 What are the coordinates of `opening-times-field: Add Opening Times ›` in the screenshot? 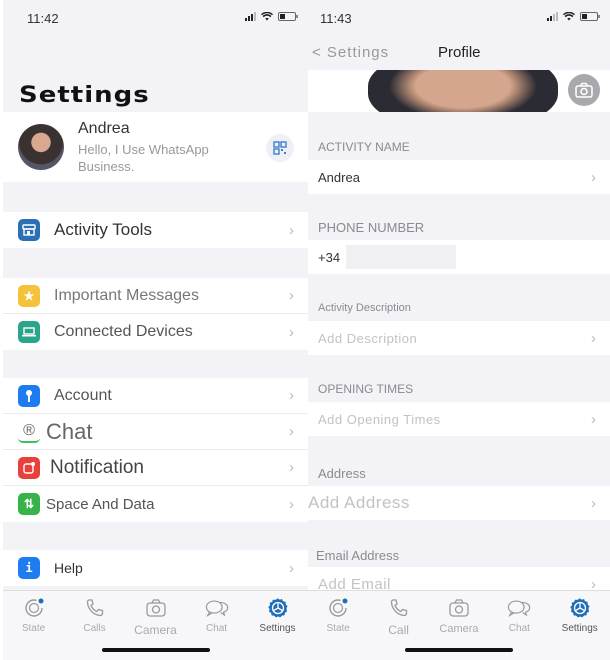 It's located at (459, 419).